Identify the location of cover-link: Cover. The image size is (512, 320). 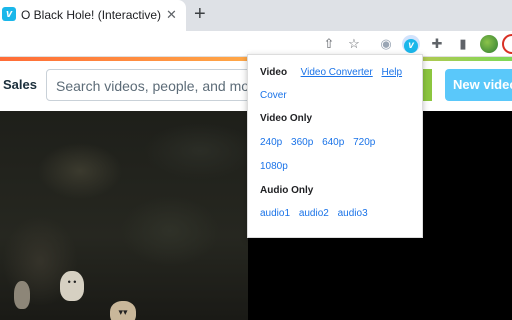
(273, 95).